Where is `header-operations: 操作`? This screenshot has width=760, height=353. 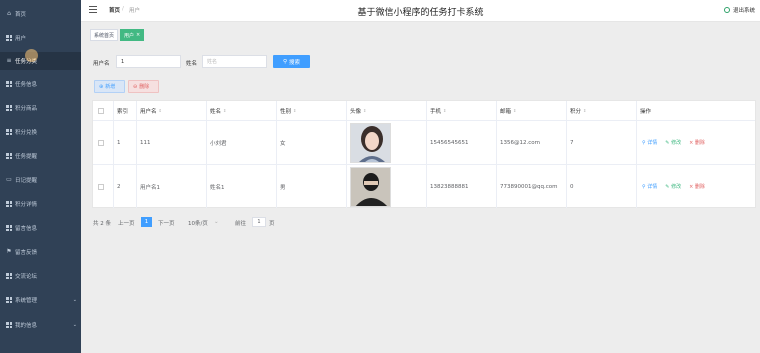 header-operations: 操作 is located at coordinates (695, 110).